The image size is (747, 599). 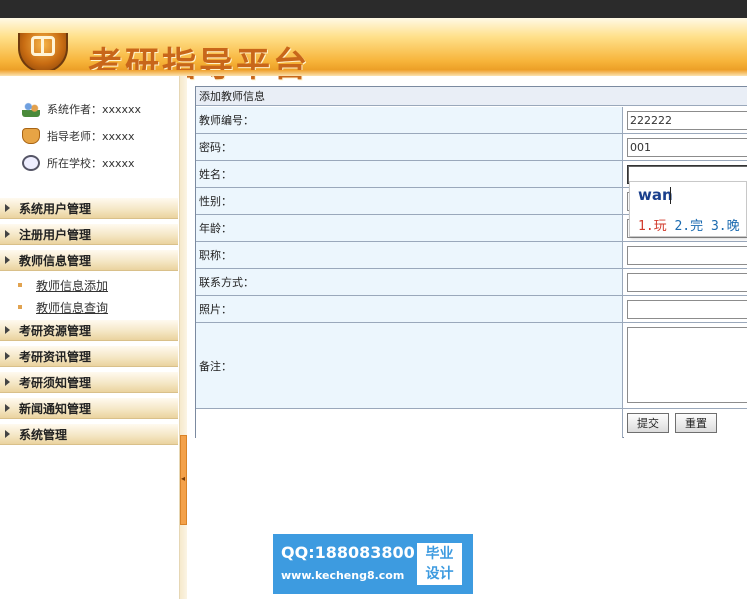 I want to click on ime-candidates: 1.玩 2.完 3.晚, so click(x=689, y=224).